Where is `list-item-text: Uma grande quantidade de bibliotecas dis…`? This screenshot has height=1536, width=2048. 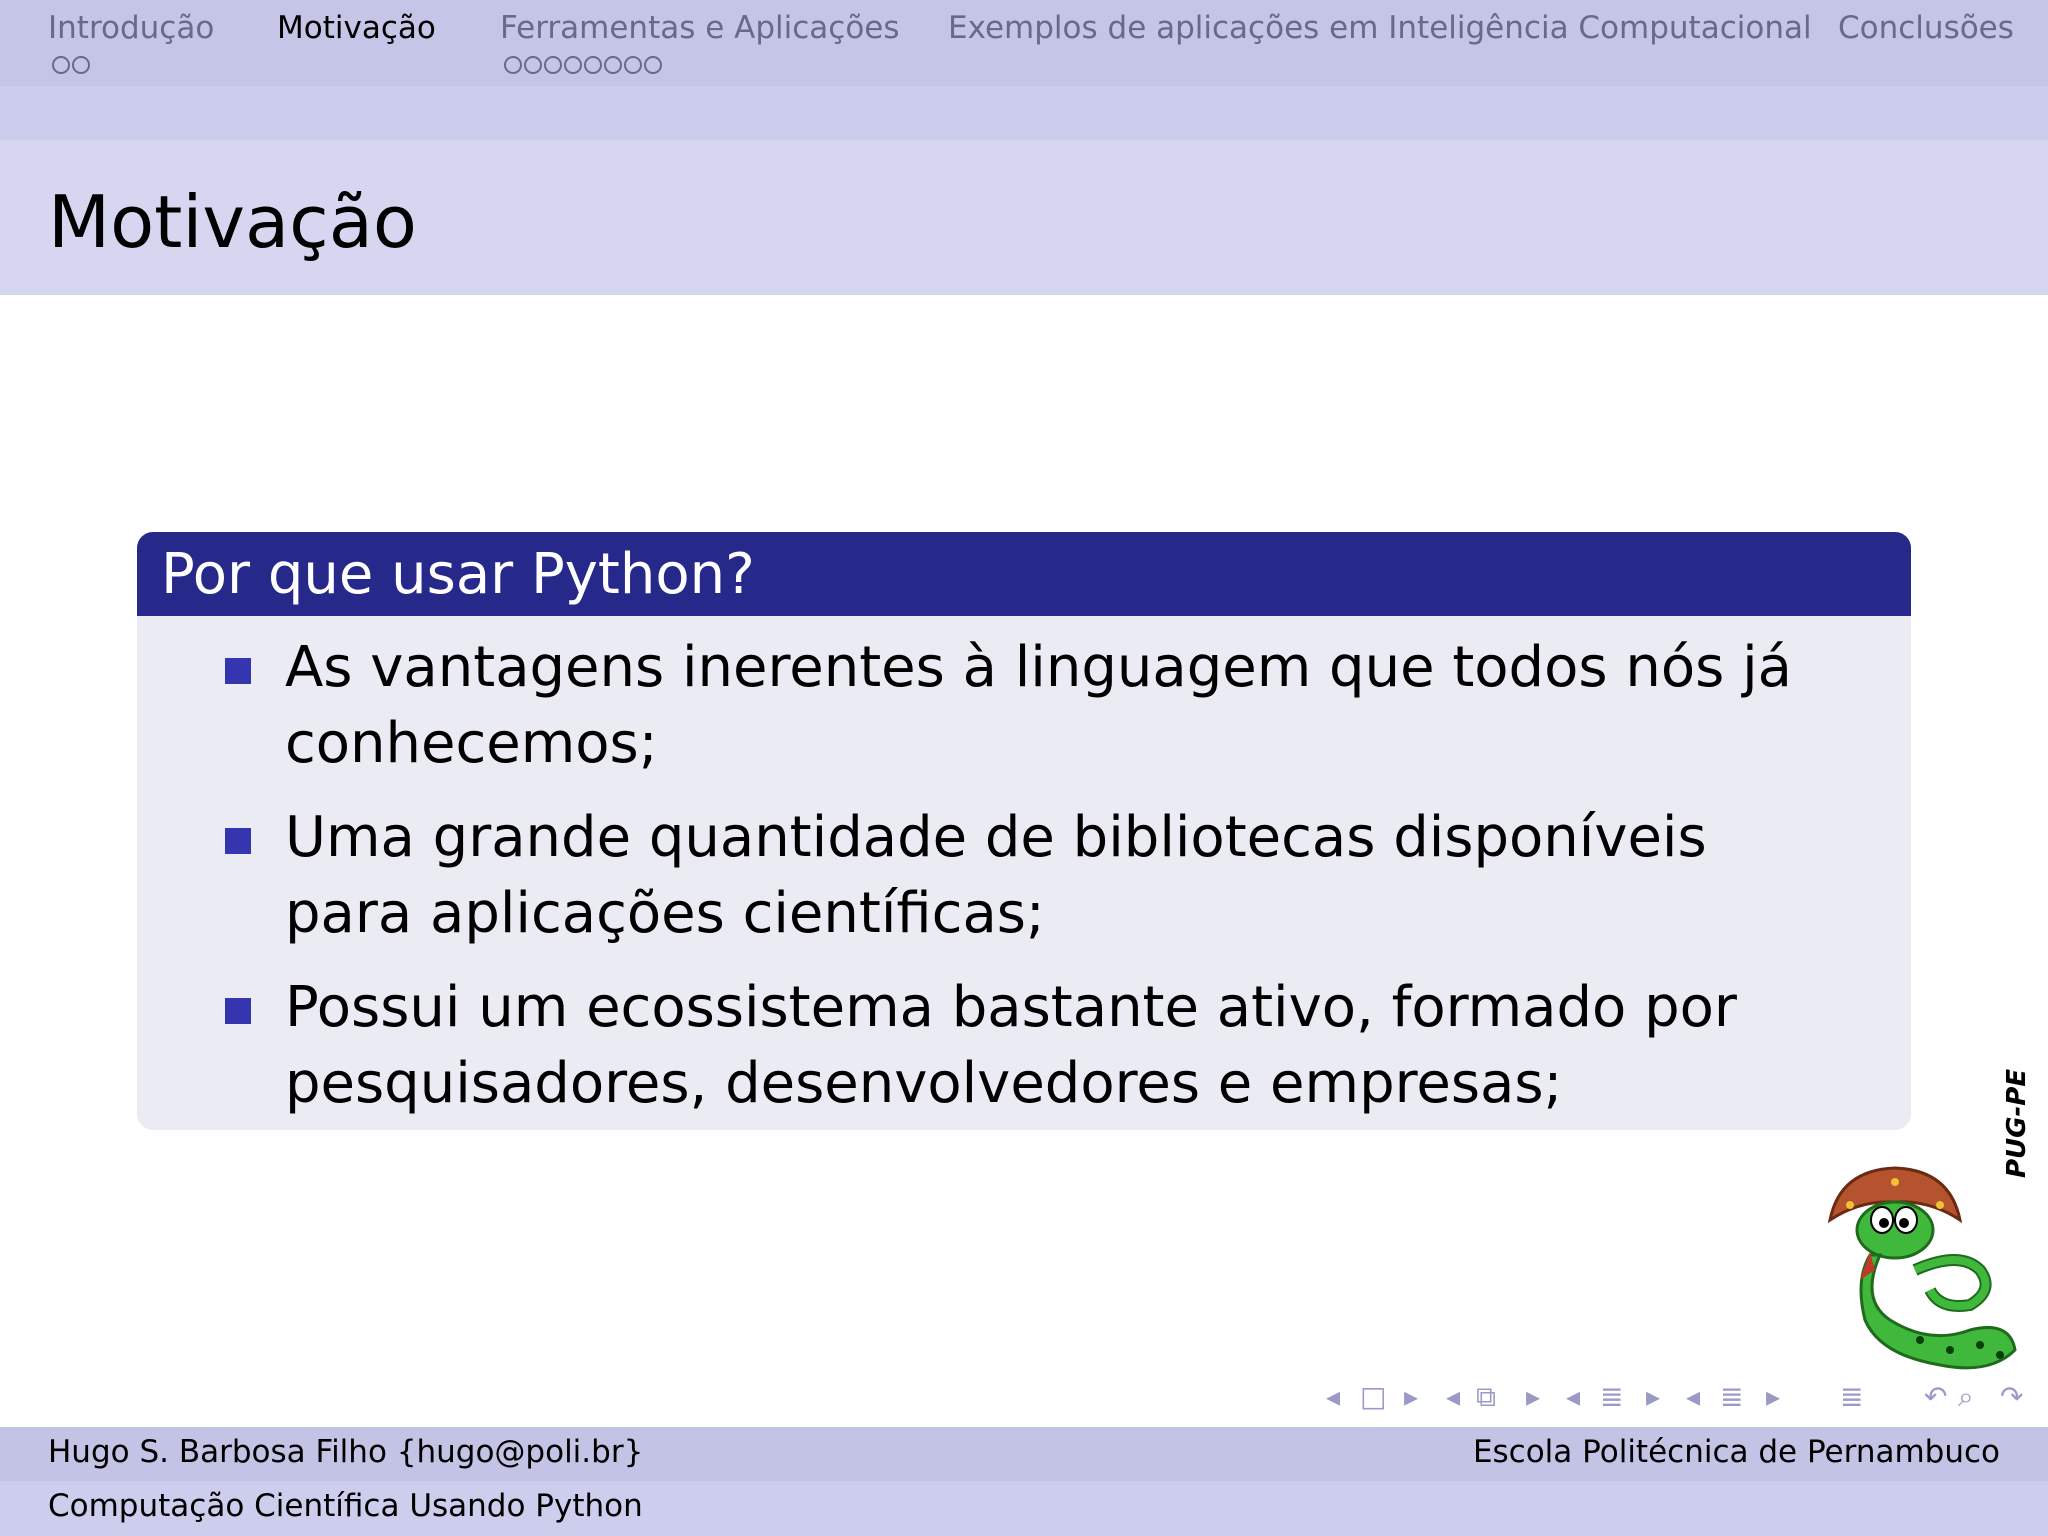
list-item-text: Uma grande quantidade de bibliotecas dis… is located at coordinates (996, 875).